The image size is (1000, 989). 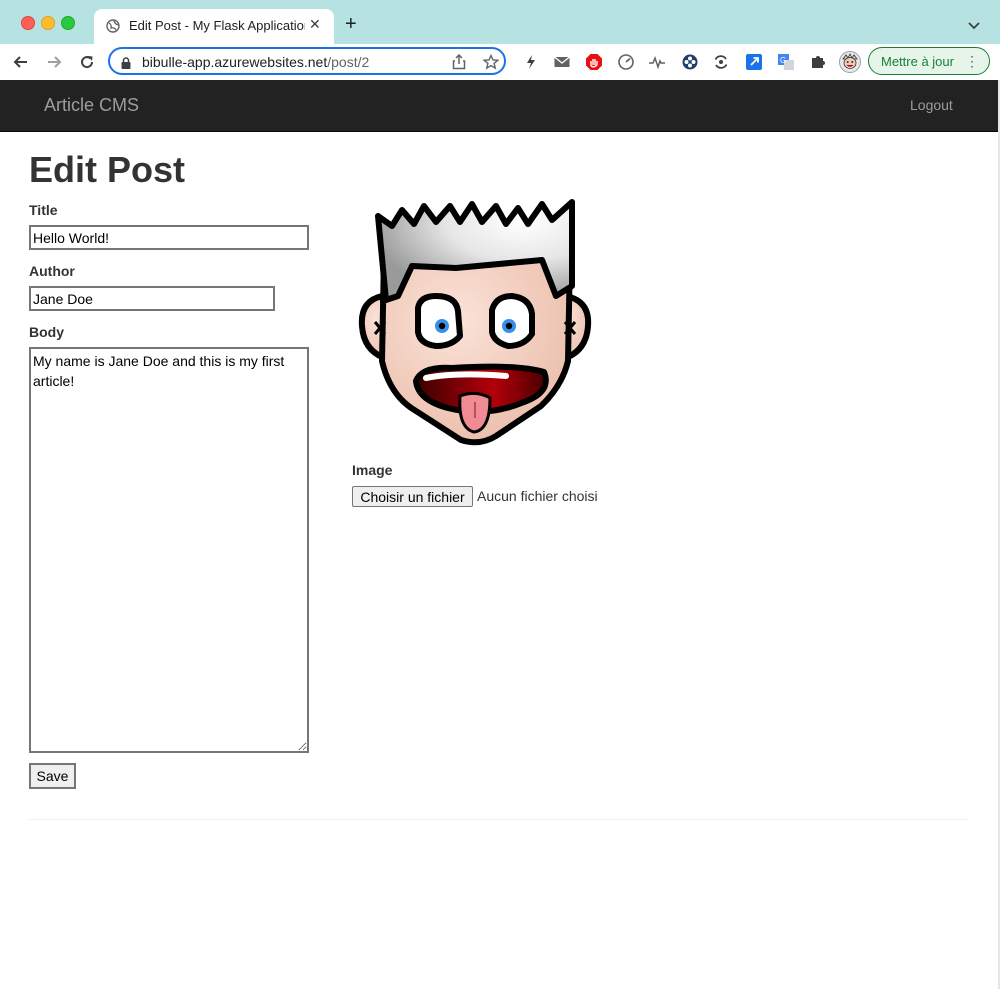 What do you see at coordinates (152, 298) in the screenshot?
I see `author-input` at bounding box center [152, 298].